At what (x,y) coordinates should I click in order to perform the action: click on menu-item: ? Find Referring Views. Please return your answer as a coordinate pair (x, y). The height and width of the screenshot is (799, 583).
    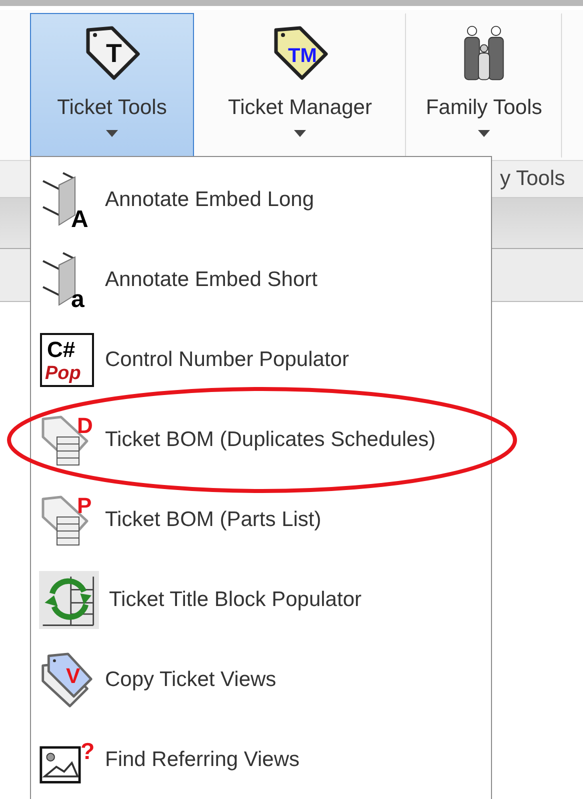
    Looking at the image, I should click on (261, 759).